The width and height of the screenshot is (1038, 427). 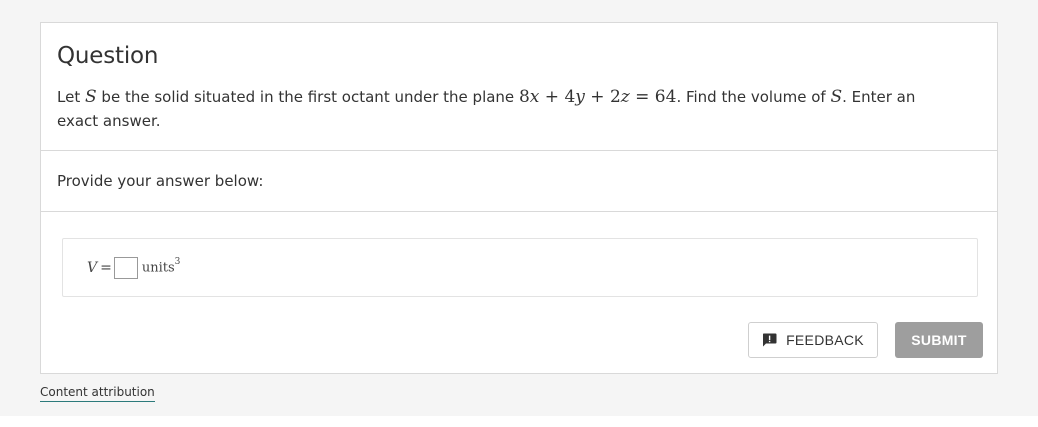 I want to click on question-text-intro: Let, so click(x=69, y=97).